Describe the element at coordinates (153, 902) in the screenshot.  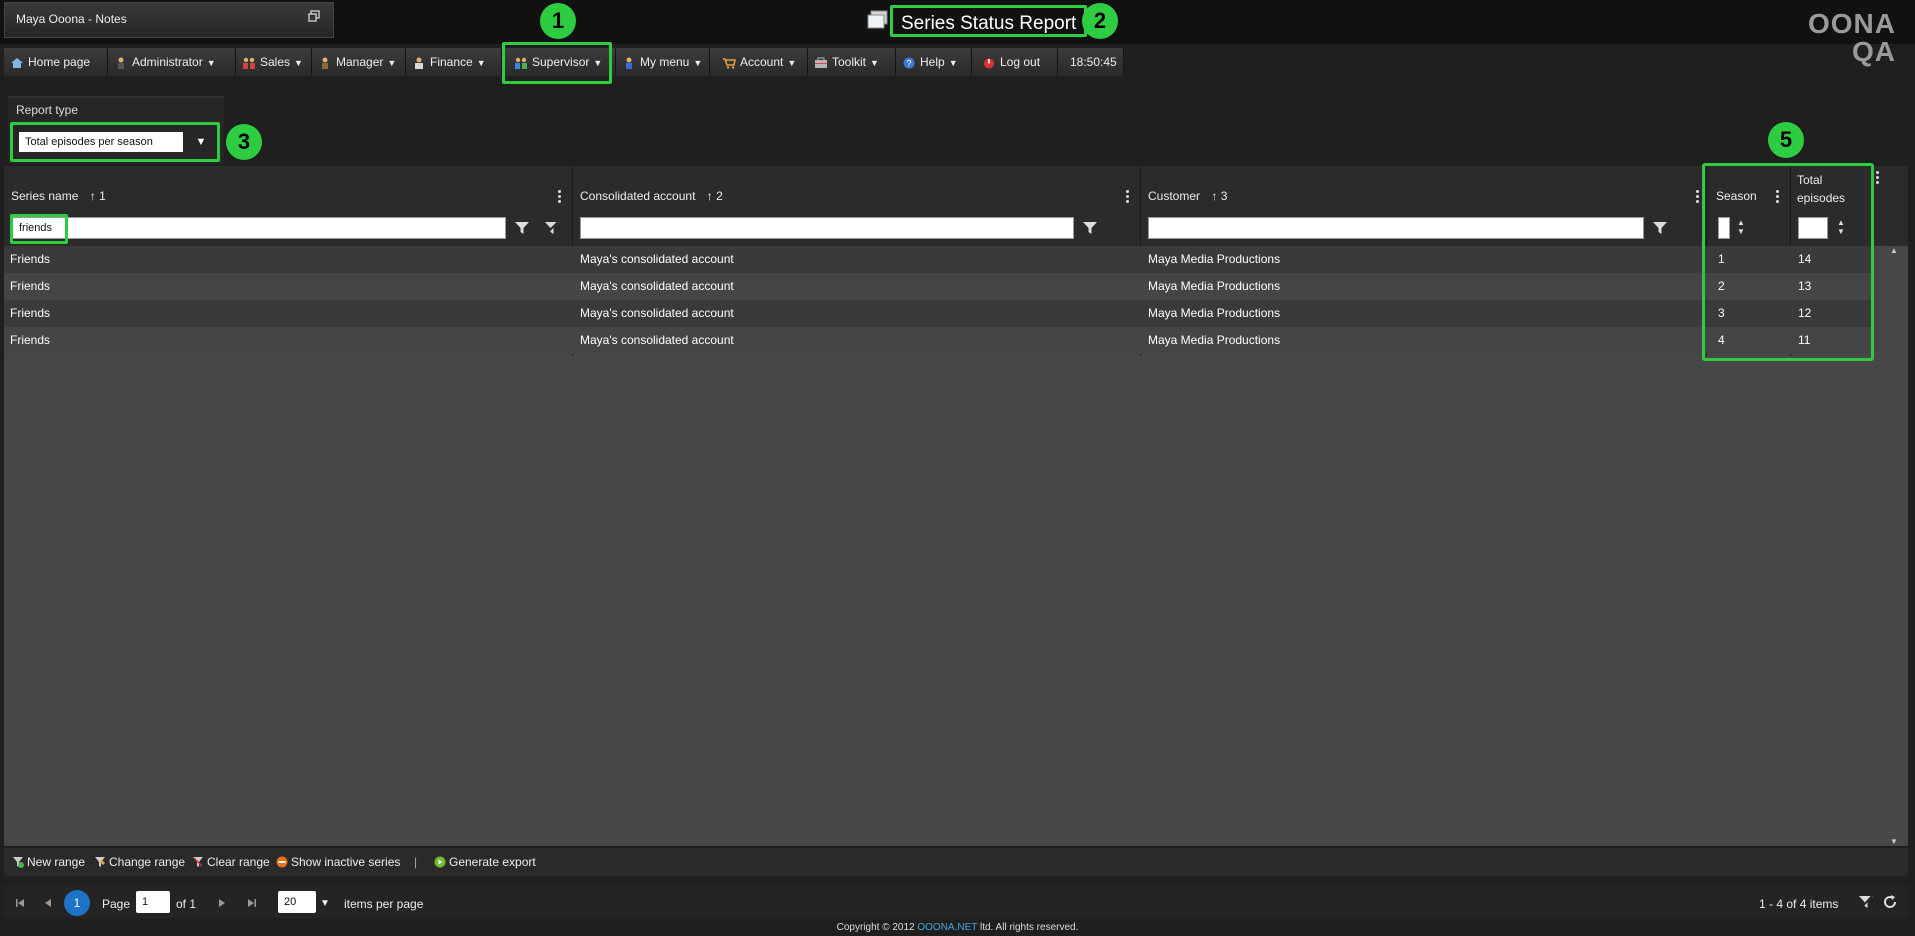
I see `page-number-input: 1` at that location.